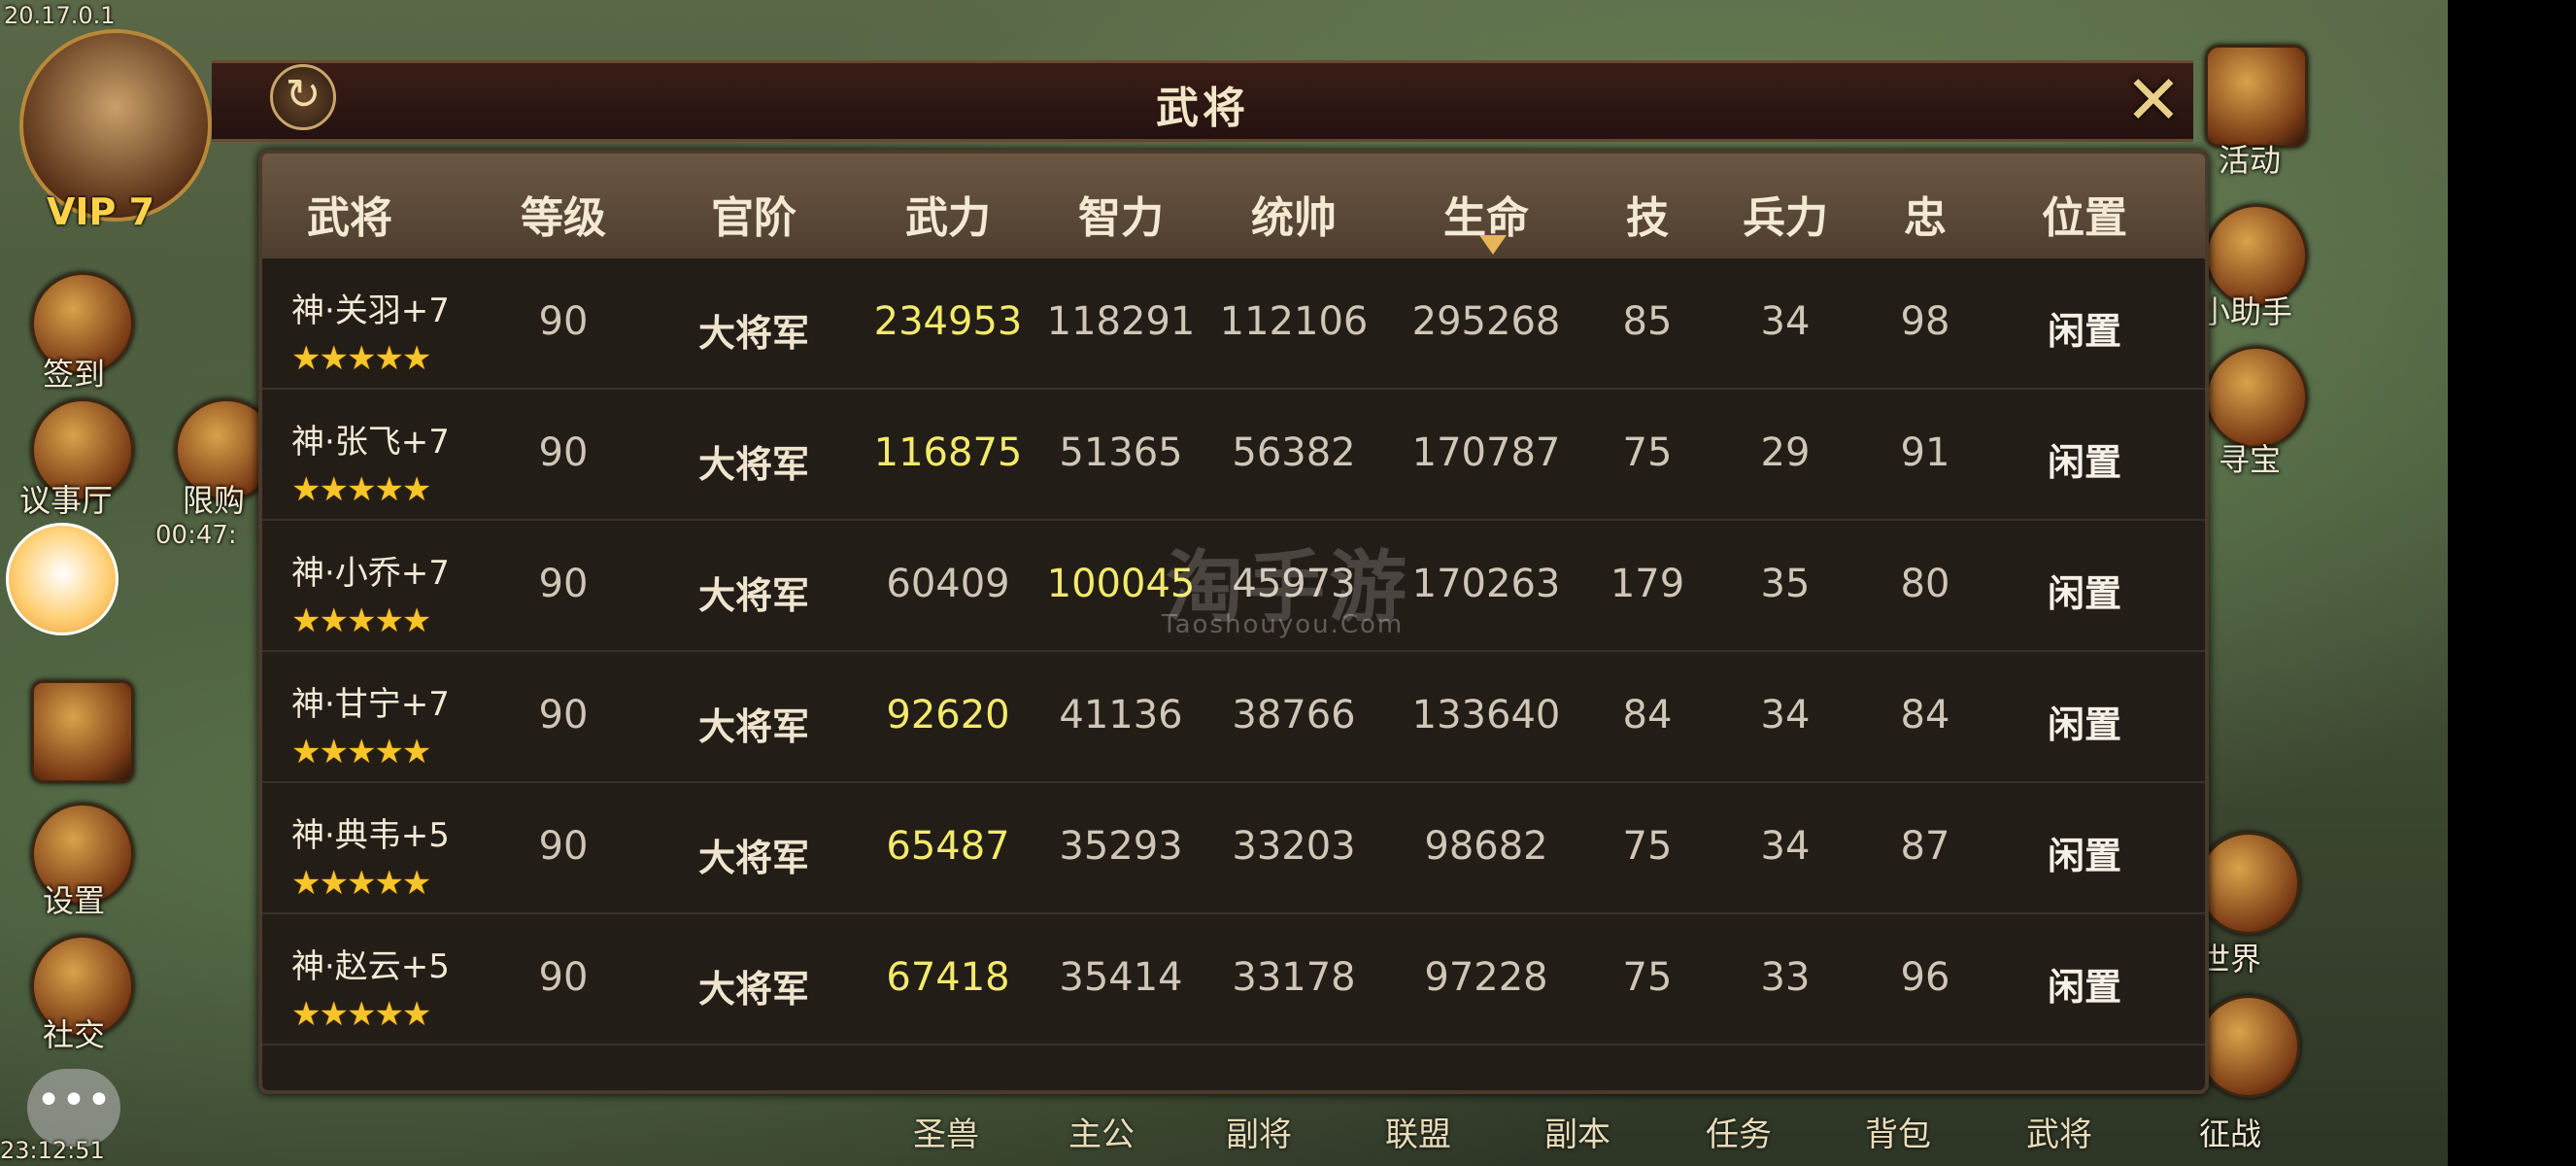 Image resolution: width=2576 pixels, height=1166 pixels. I want to click on column-header-skill: 技, so click(1647, 214).